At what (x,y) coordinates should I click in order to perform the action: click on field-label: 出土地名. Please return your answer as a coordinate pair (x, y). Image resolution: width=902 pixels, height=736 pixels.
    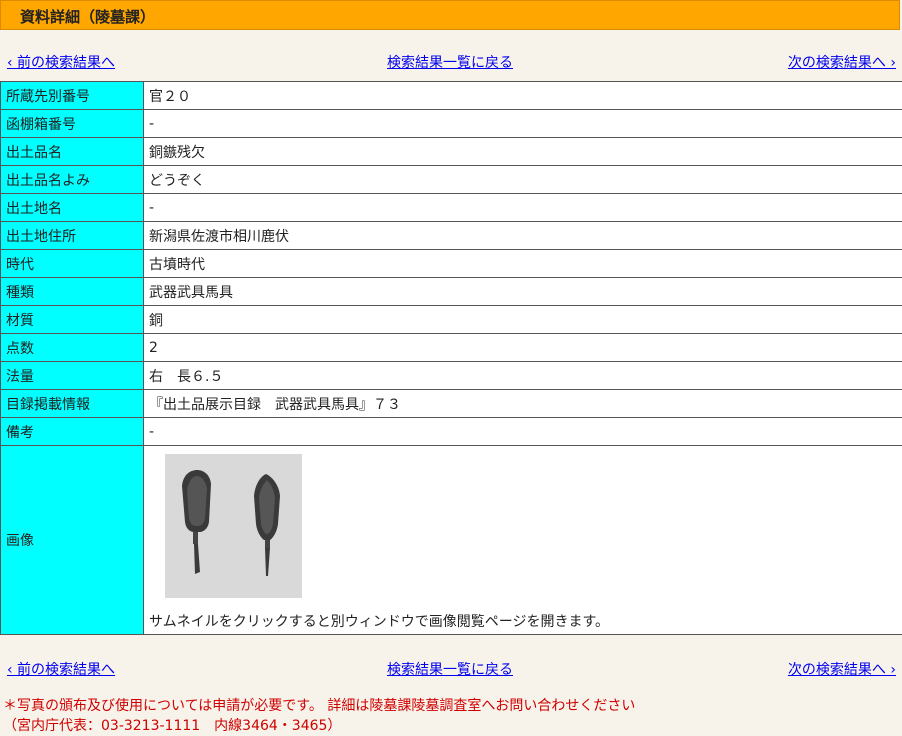
    Looking at the image, I should click on (72, 207).